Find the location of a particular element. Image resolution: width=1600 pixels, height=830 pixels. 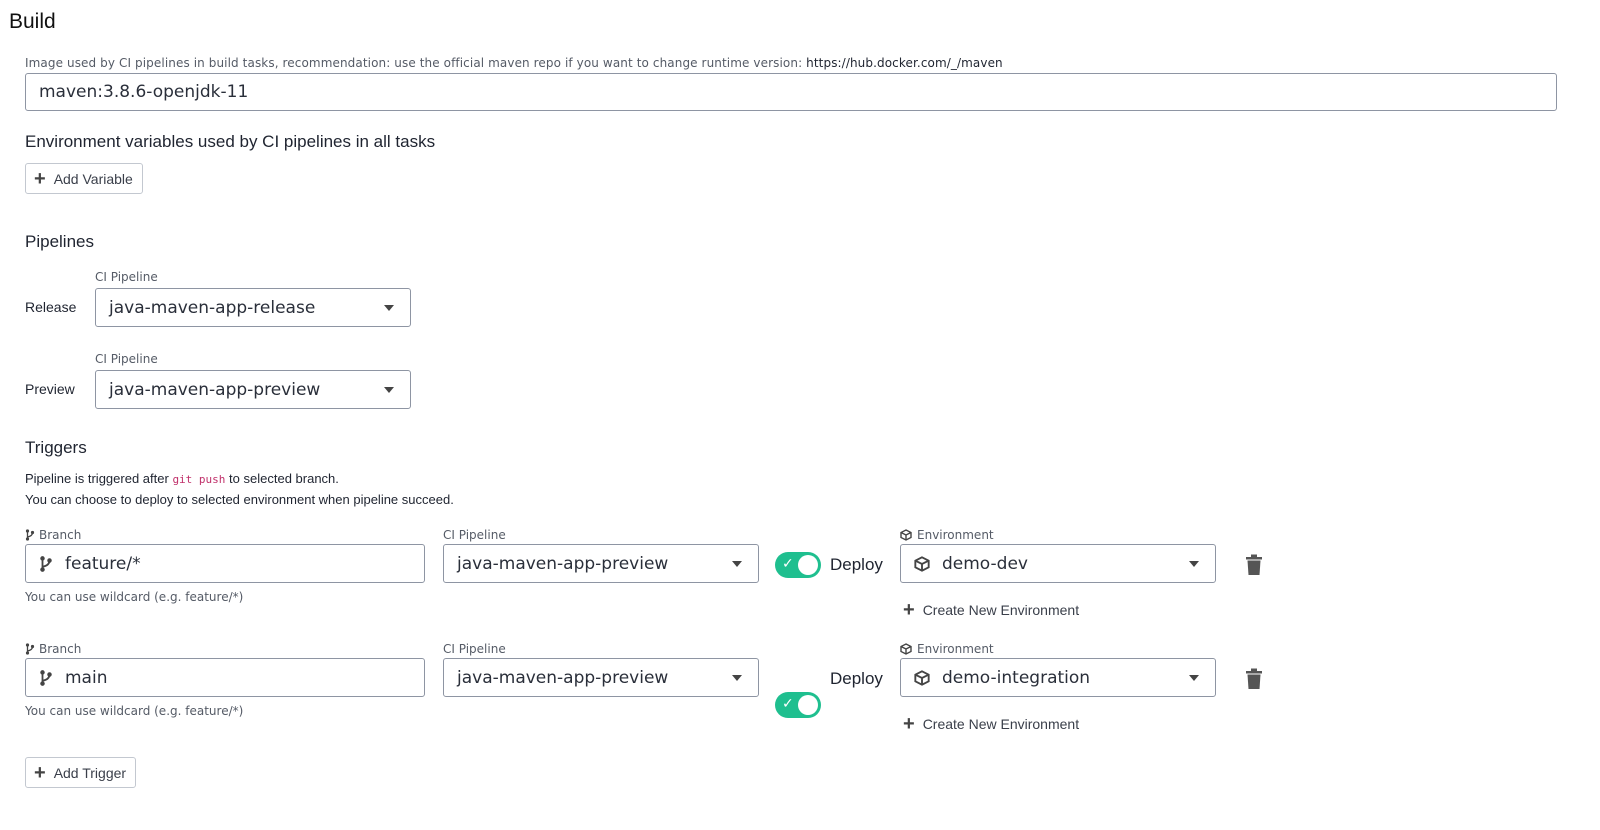

preview-label: Preview is located at coordinates (50, 389).